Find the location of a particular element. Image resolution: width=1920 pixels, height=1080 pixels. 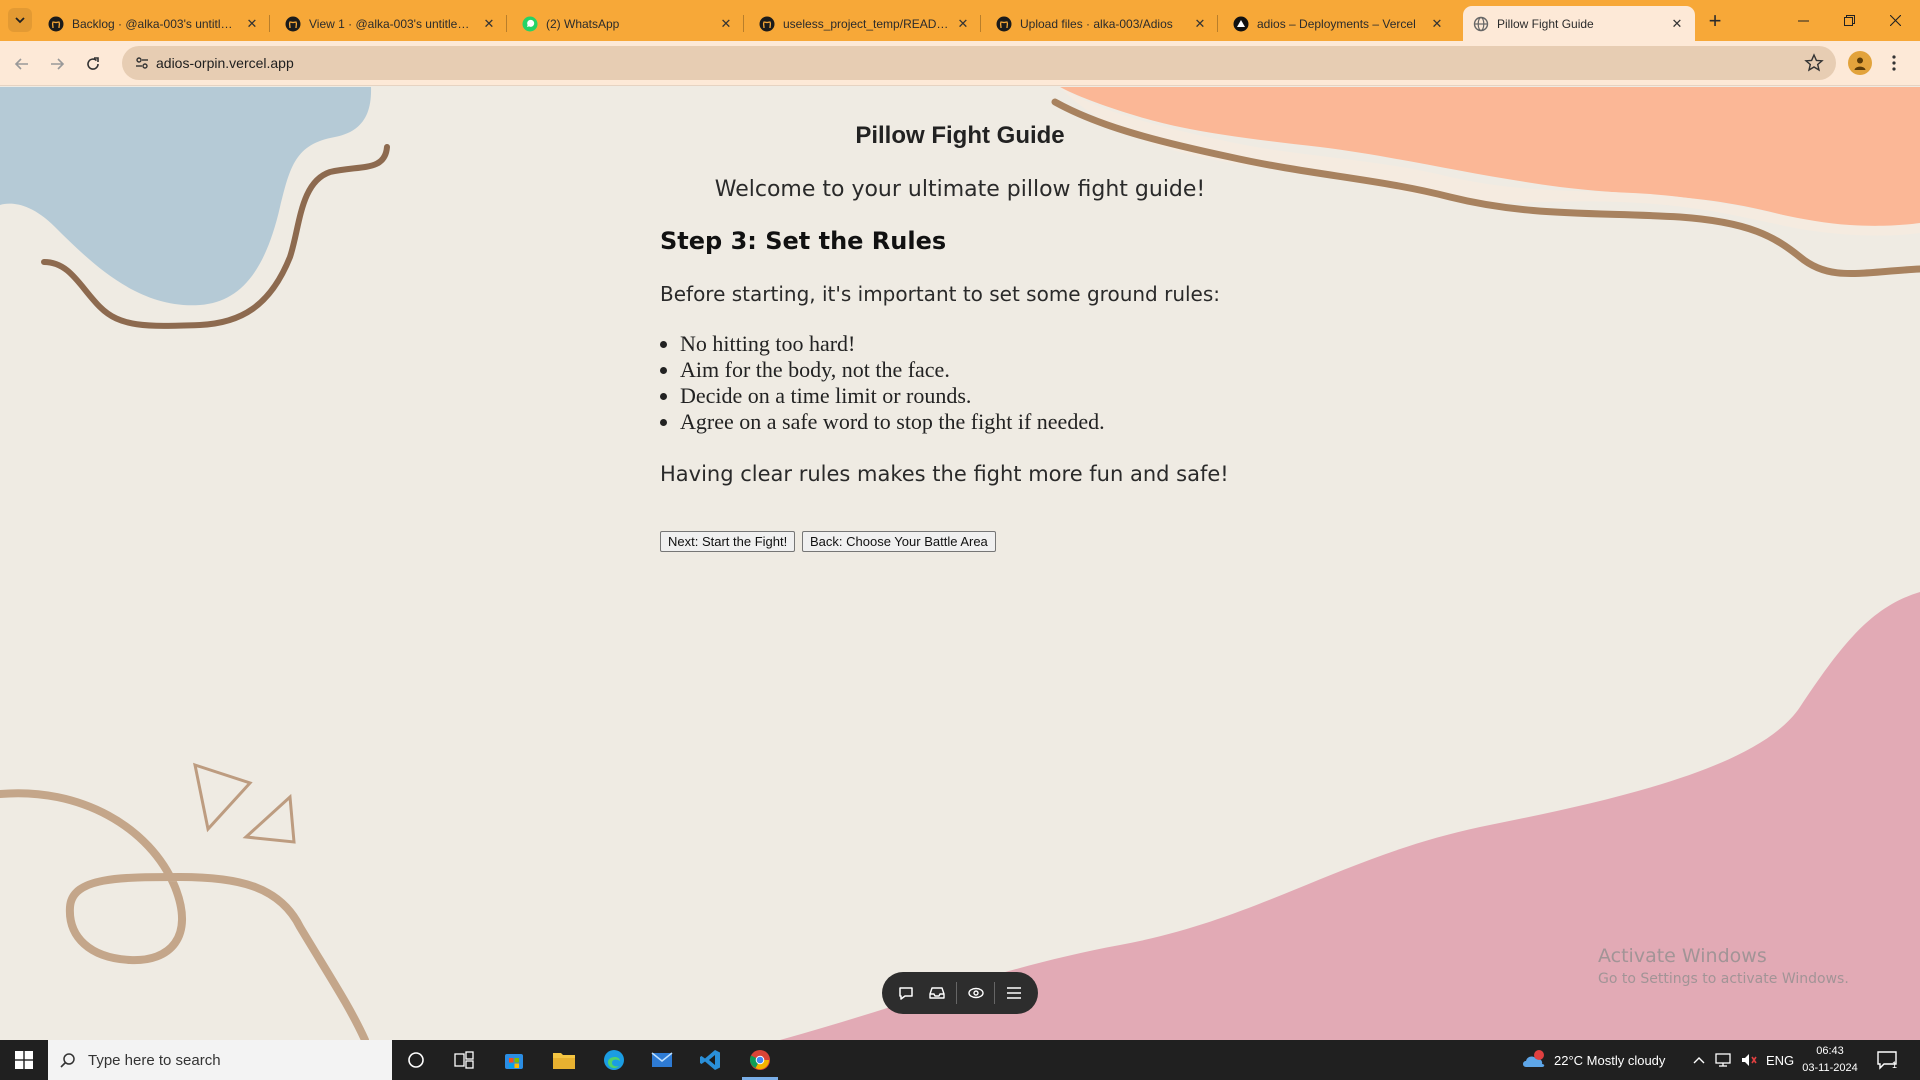

list-item: Decide on a time limit or rounds. is located at coordinates (892, 396).